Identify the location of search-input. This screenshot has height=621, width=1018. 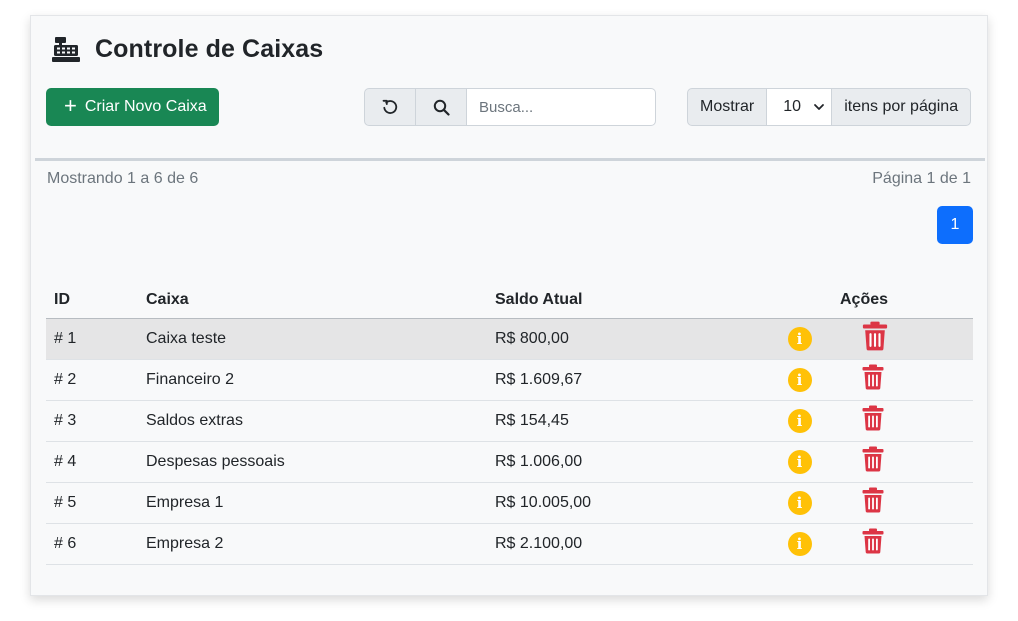
(561, 107).